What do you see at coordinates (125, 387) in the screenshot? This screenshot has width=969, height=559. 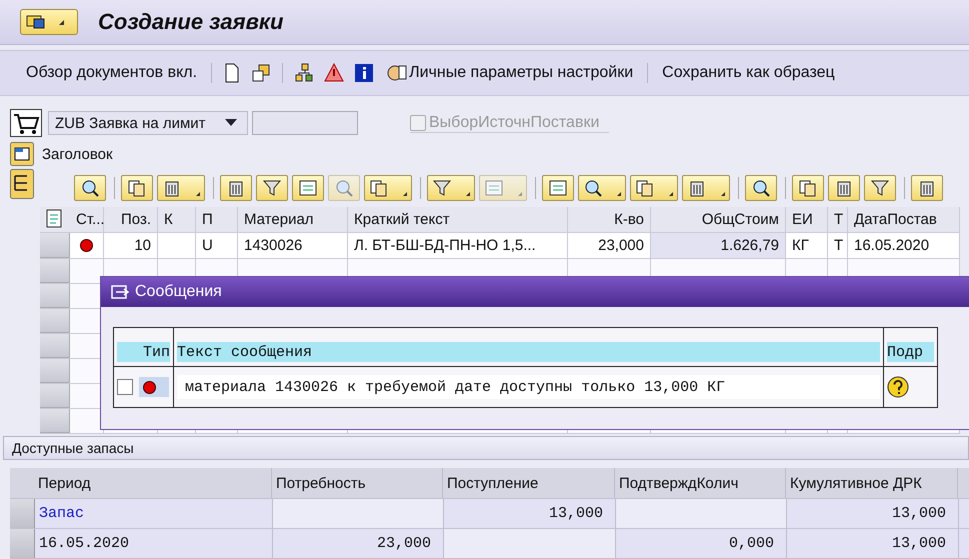 I see `checkbox` at bounding box center [125, 387].